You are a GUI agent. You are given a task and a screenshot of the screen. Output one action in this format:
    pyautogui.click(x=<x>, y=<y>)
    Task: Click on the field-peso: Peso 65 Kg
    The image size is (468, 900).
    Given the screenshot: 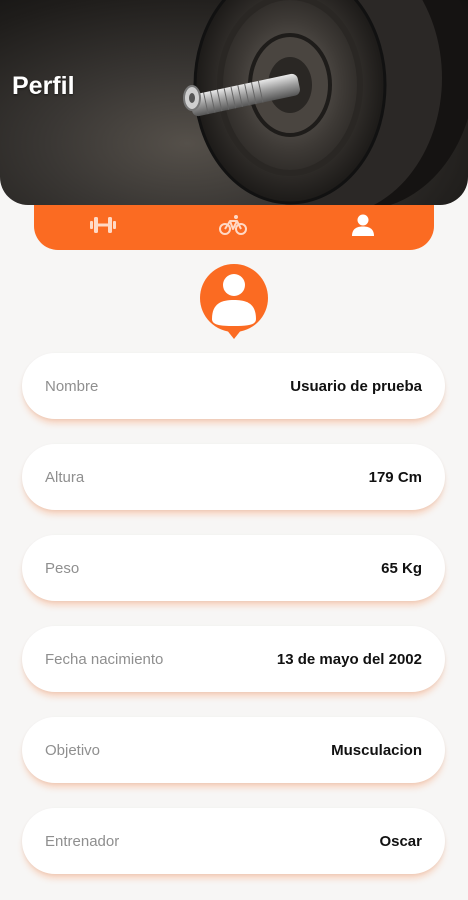 What is the action you would take?
    pyautogui.click(x=233, y=568)
    